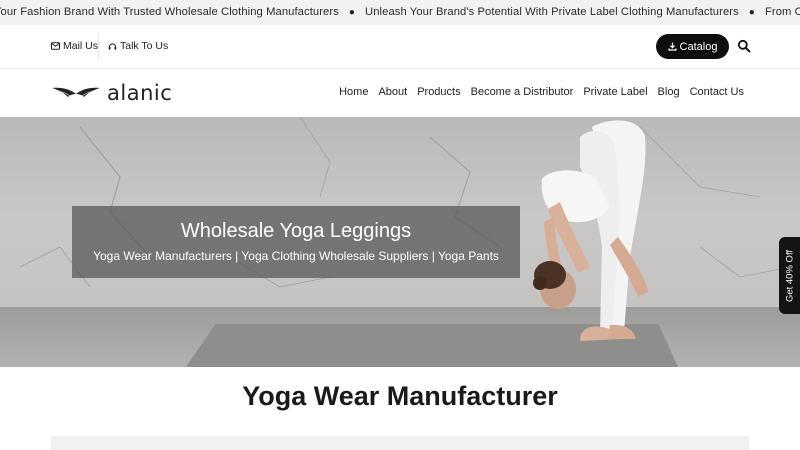  Describe the element at coordinates (81, 46) in the screenshot. I see `mail-us-label: Mail Us` at that location.